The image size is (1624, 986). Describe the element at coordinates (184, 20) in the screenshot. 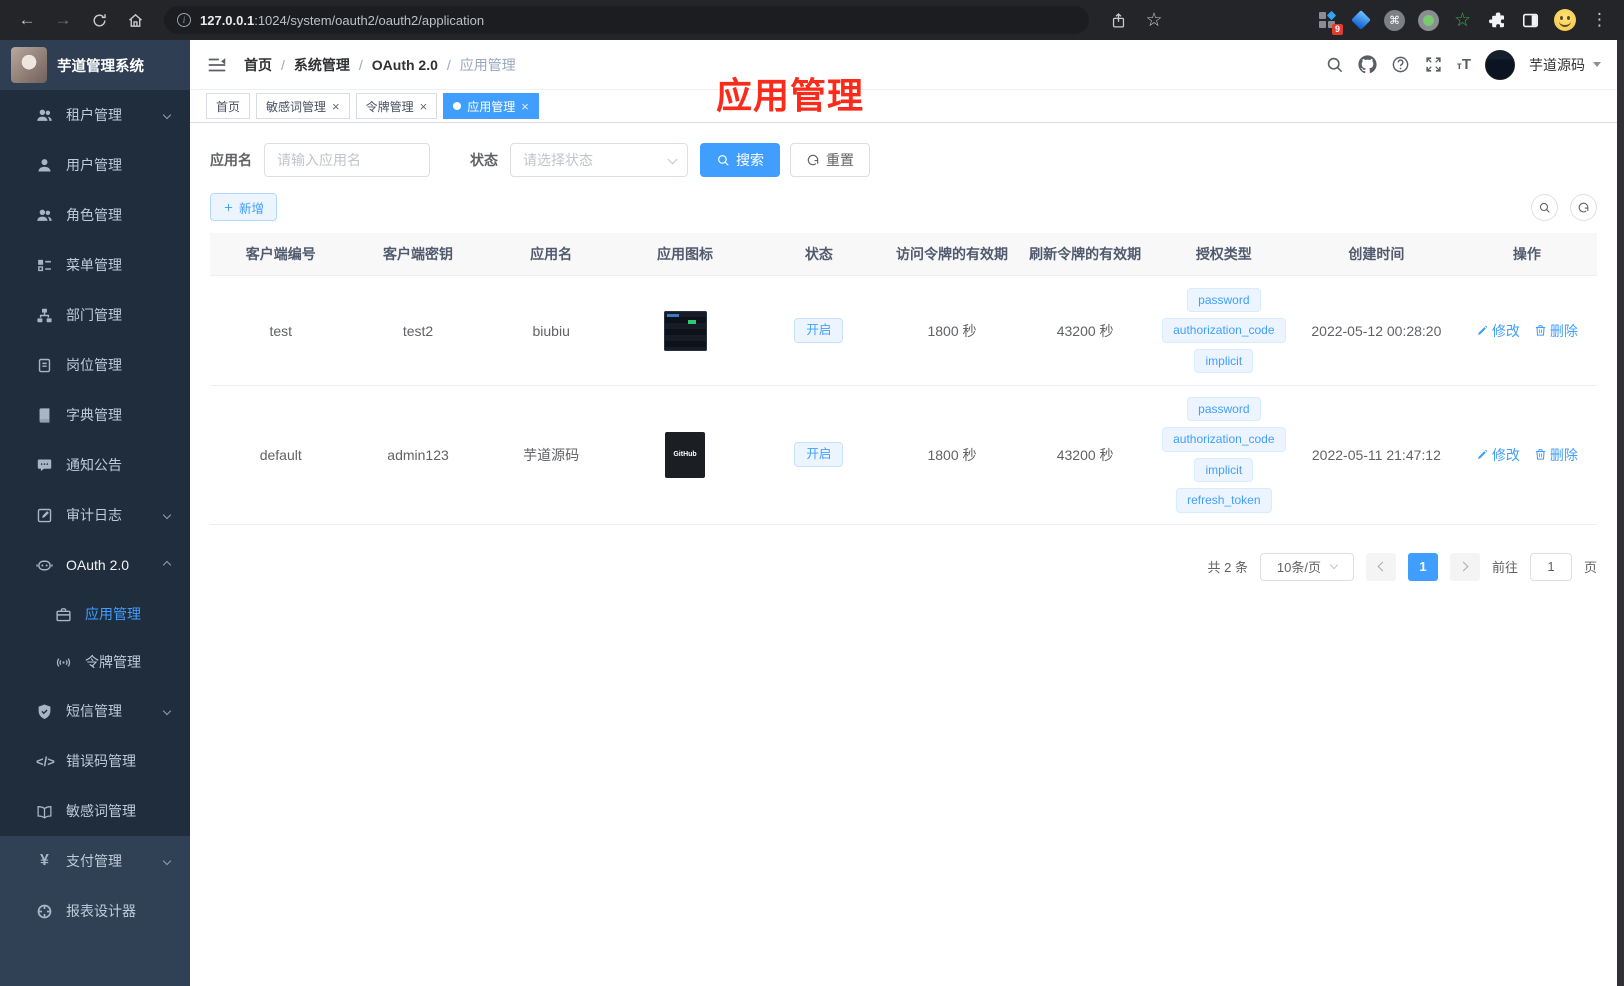

I see `site-info-icon: i` at that location.